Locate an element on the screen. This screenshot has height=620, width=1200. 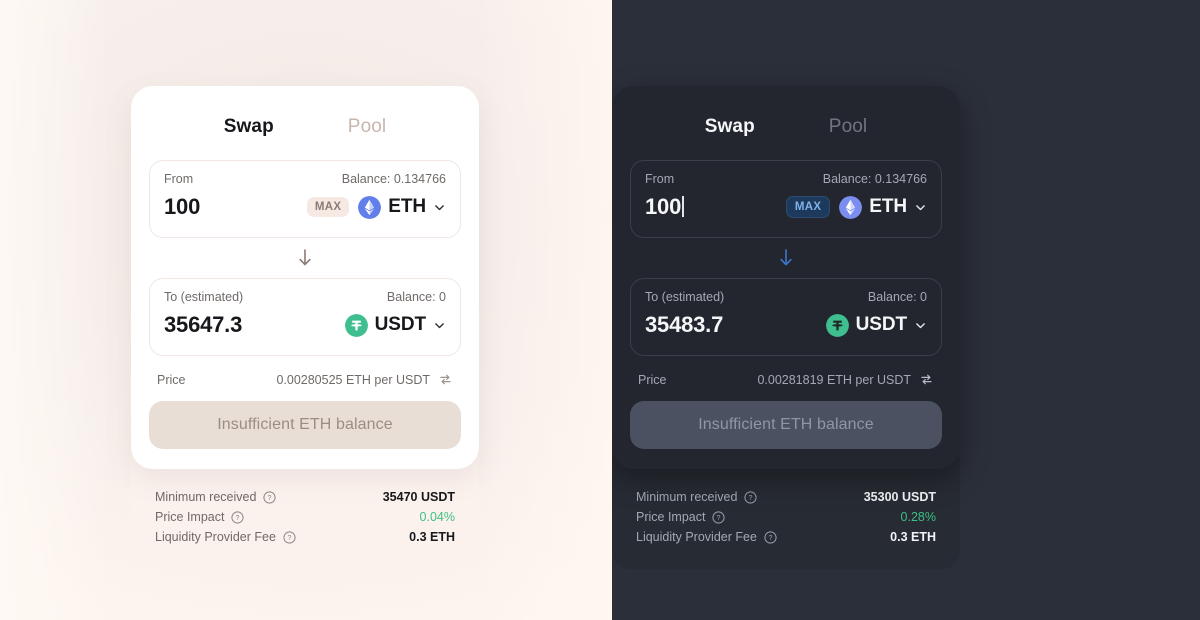
price-value: 0.00281819 ETH per USDT is located at coordinates (834, 379).